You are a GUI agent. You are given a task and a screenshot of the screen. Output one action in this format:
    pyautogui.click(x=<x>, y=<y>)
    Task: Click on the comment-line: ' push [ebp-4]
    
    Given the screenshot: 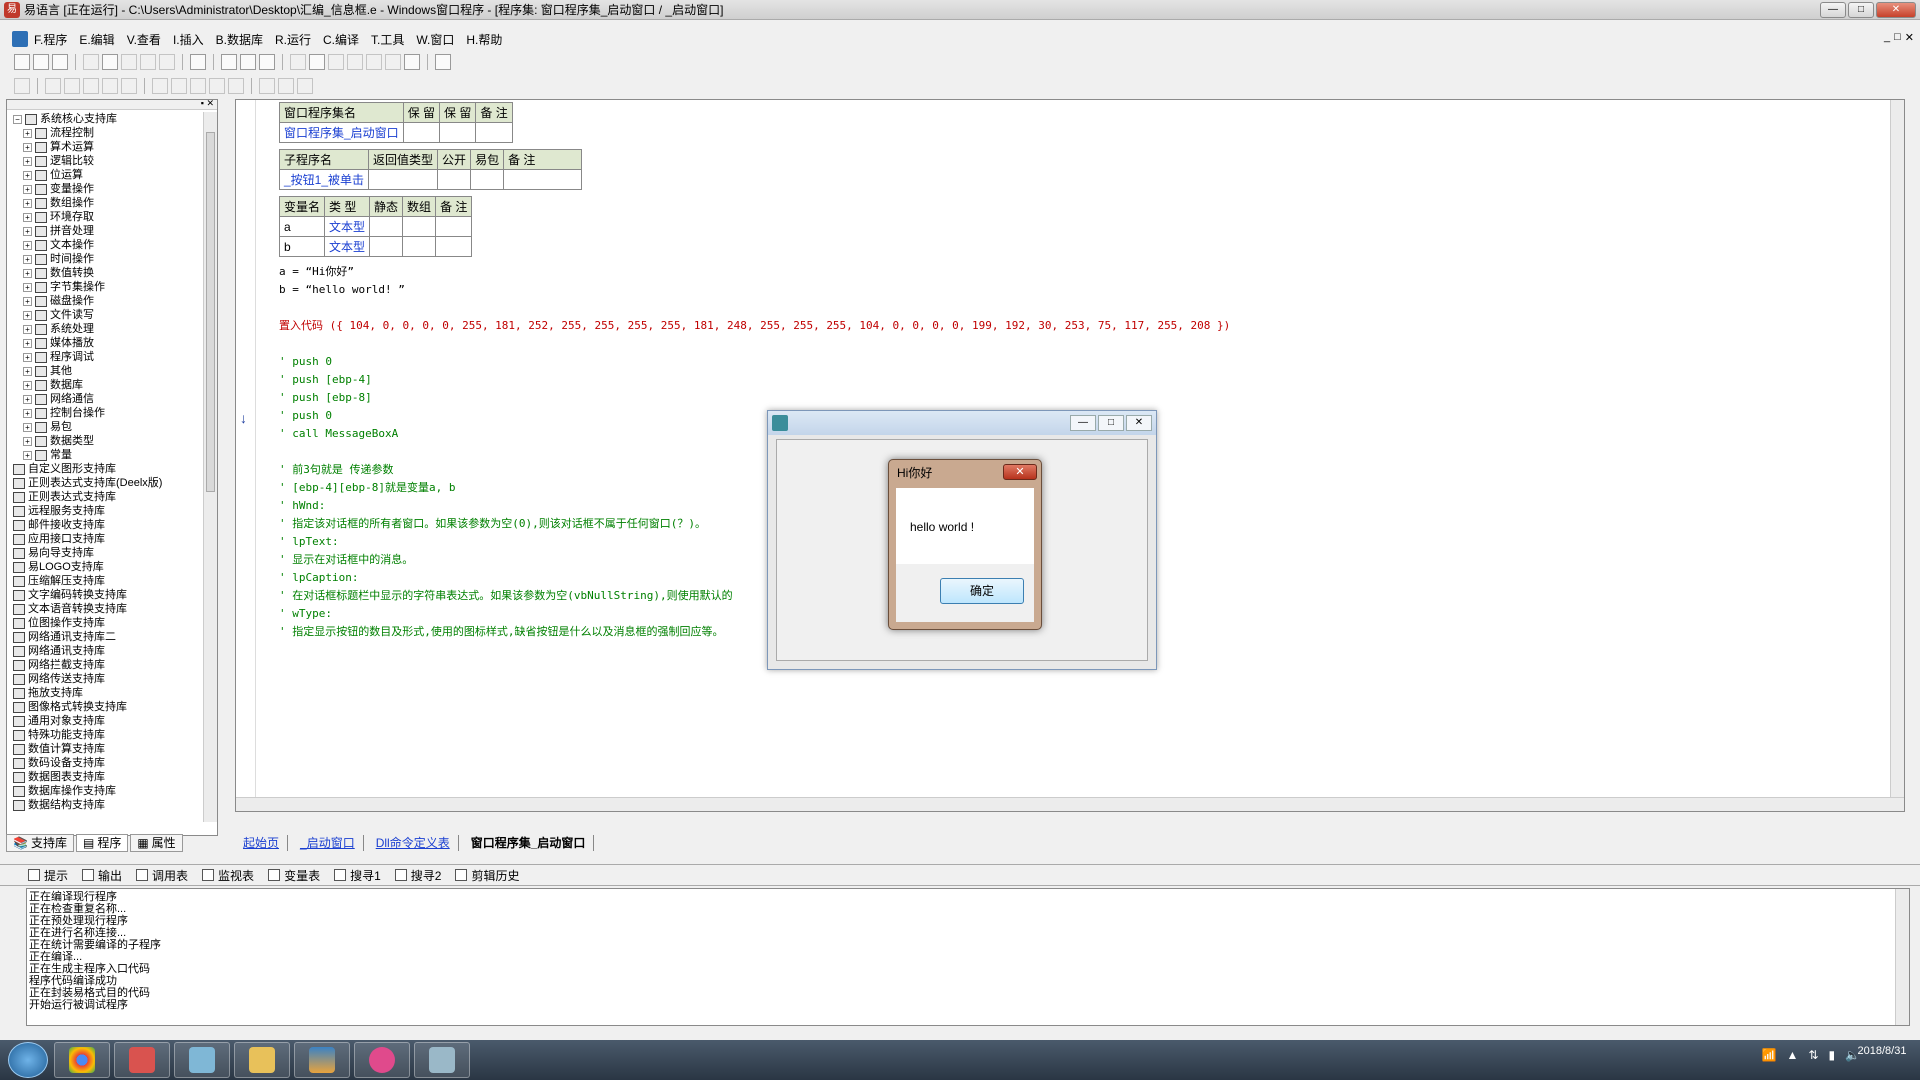 What is the action you would take?
    pyautogui.click(x=754, y=380)
    